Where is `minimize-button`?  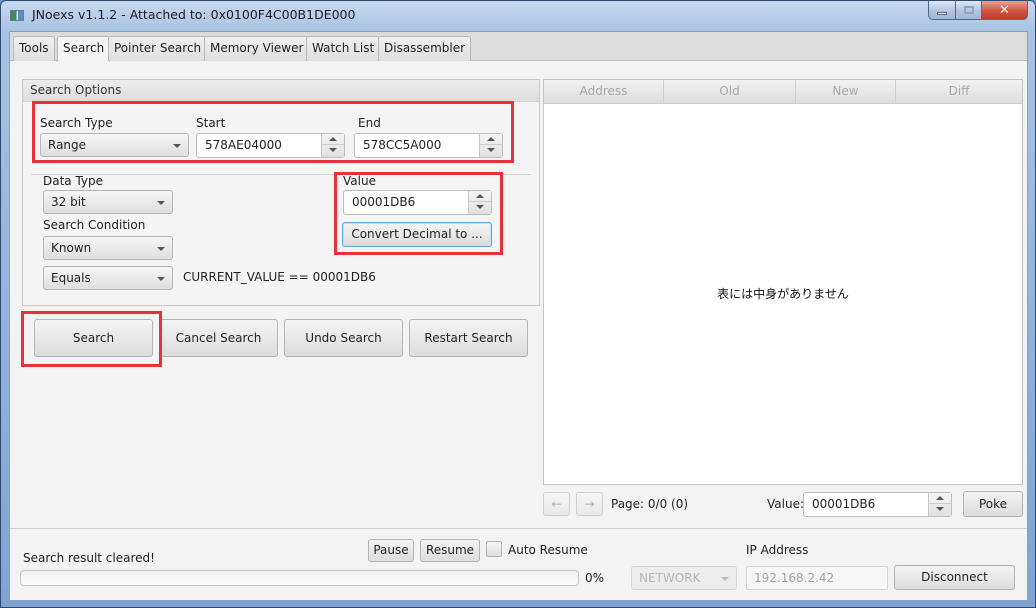
minimize-button is located at coordinates (942, 10).